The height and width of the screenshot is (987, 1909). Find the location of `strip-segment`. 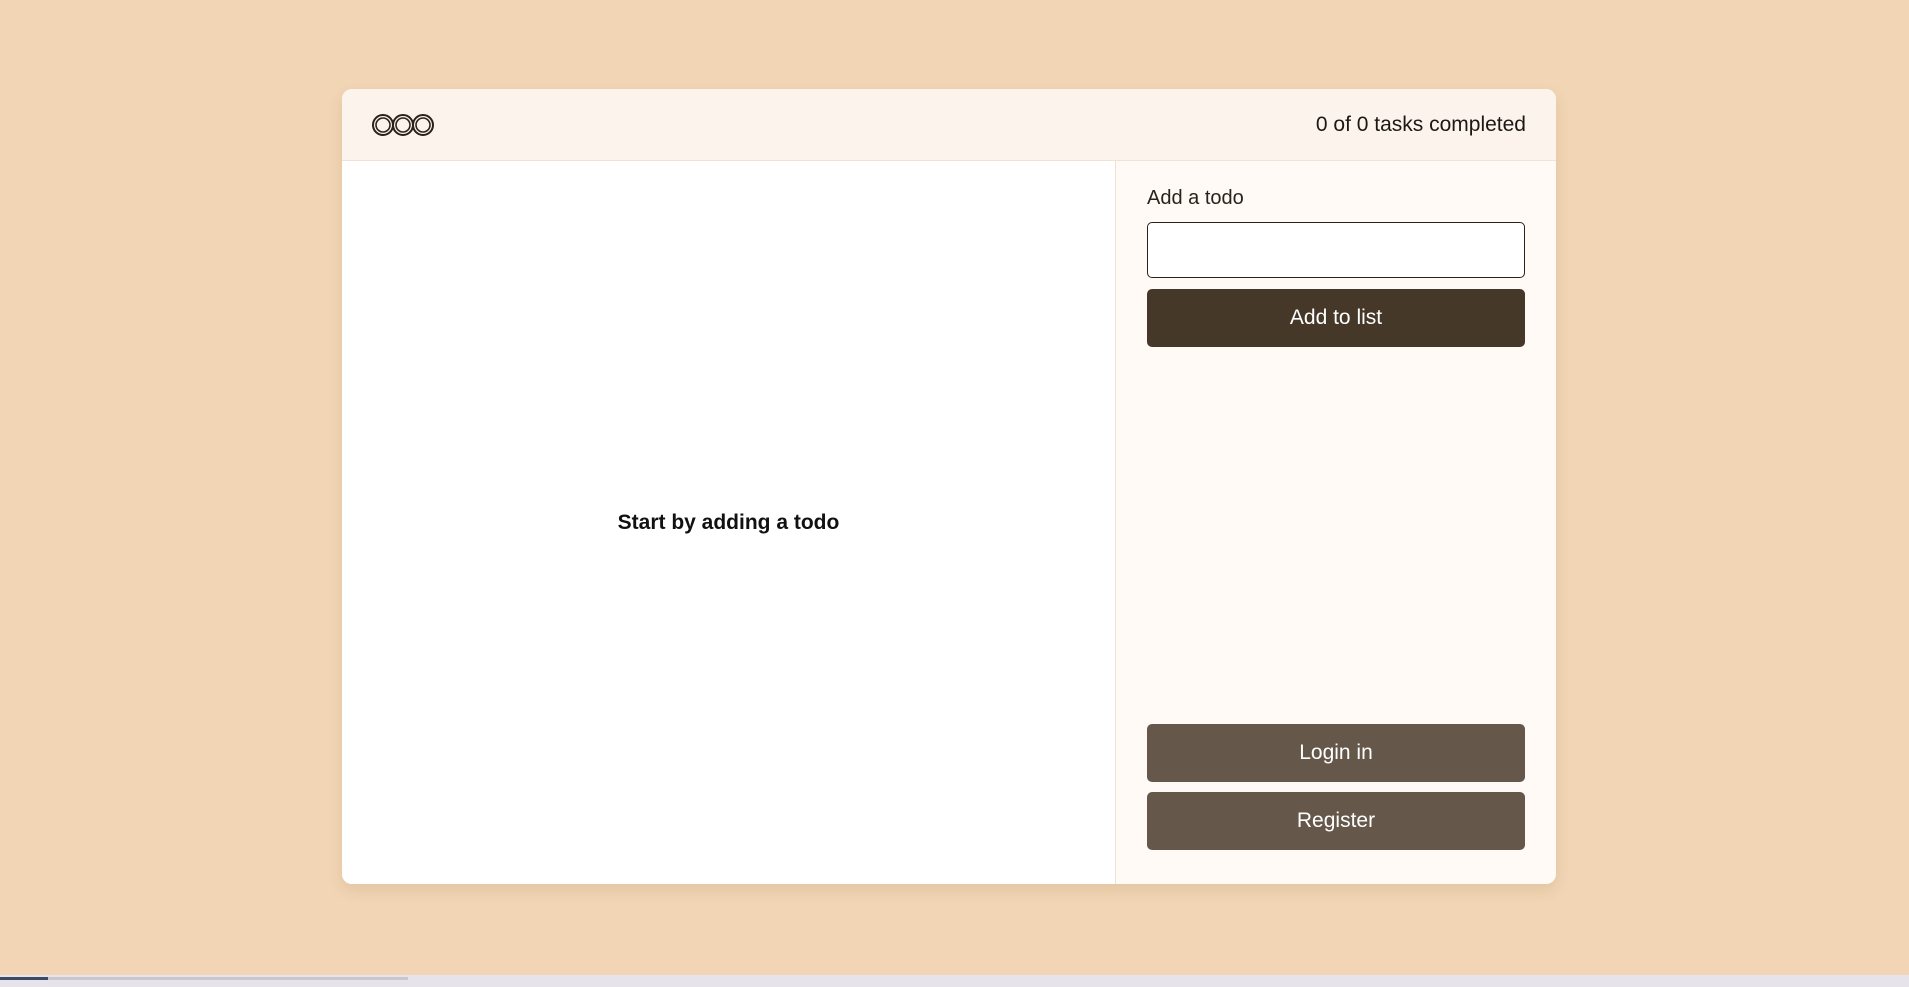

strip-segment is located at coordinates (228, 978).